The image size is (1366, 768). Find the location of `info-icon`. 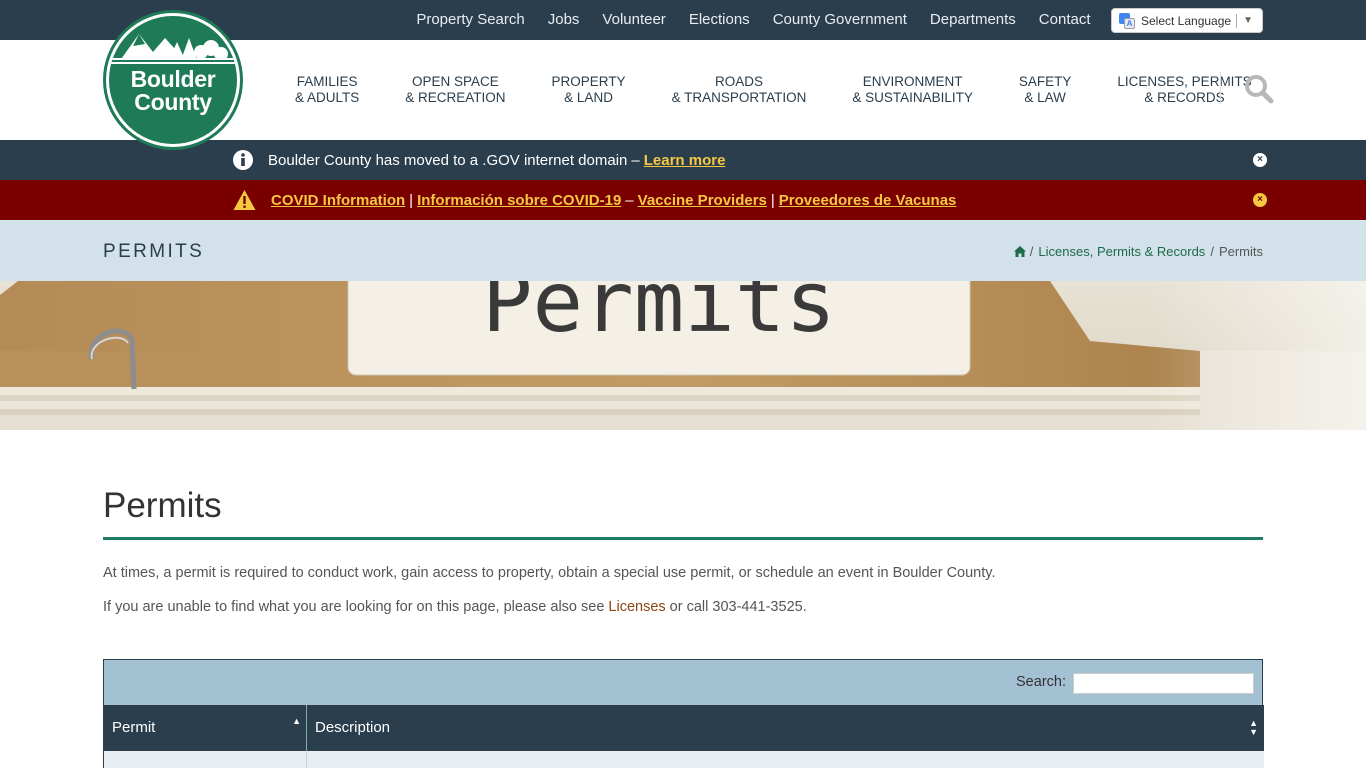

info-icon is located at coordinates (243, 160).